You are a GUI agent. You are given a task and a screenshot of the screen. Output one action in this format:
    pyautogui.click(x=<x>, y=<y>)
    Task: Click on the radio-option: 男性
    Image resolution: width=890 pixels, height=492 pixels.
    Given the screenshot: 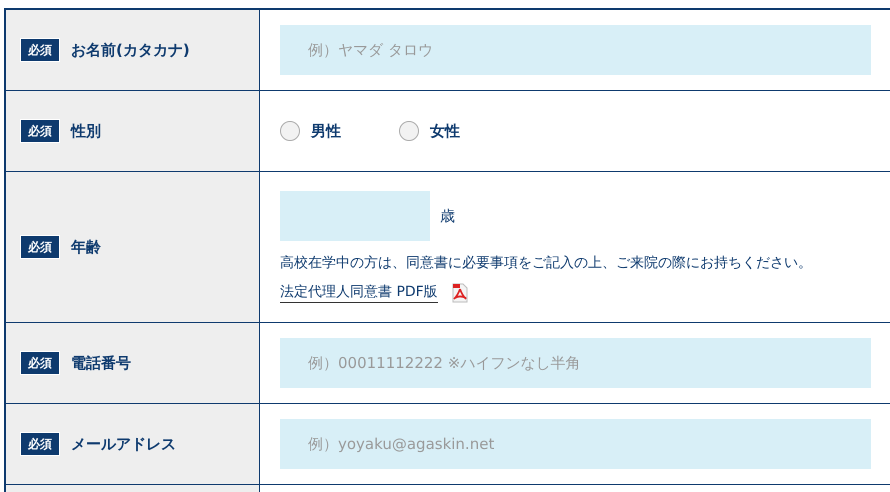 What is the action you would take?
    pyautogui.click(x=310, y=131)
    